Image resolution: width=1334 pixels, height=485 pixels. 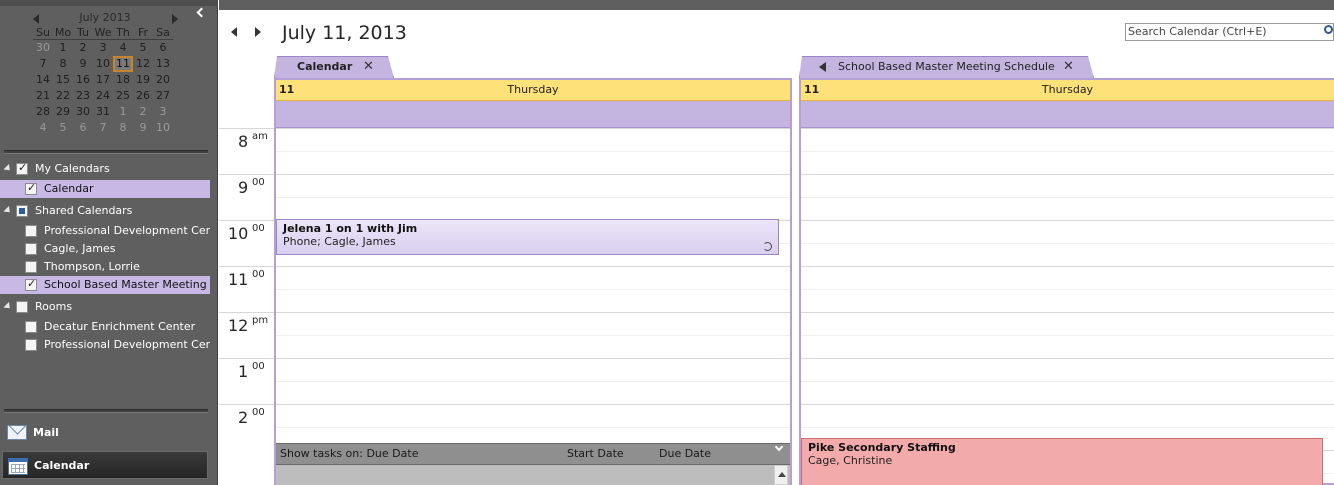 I want to click on search-icon, so click(x=1328, y=29).